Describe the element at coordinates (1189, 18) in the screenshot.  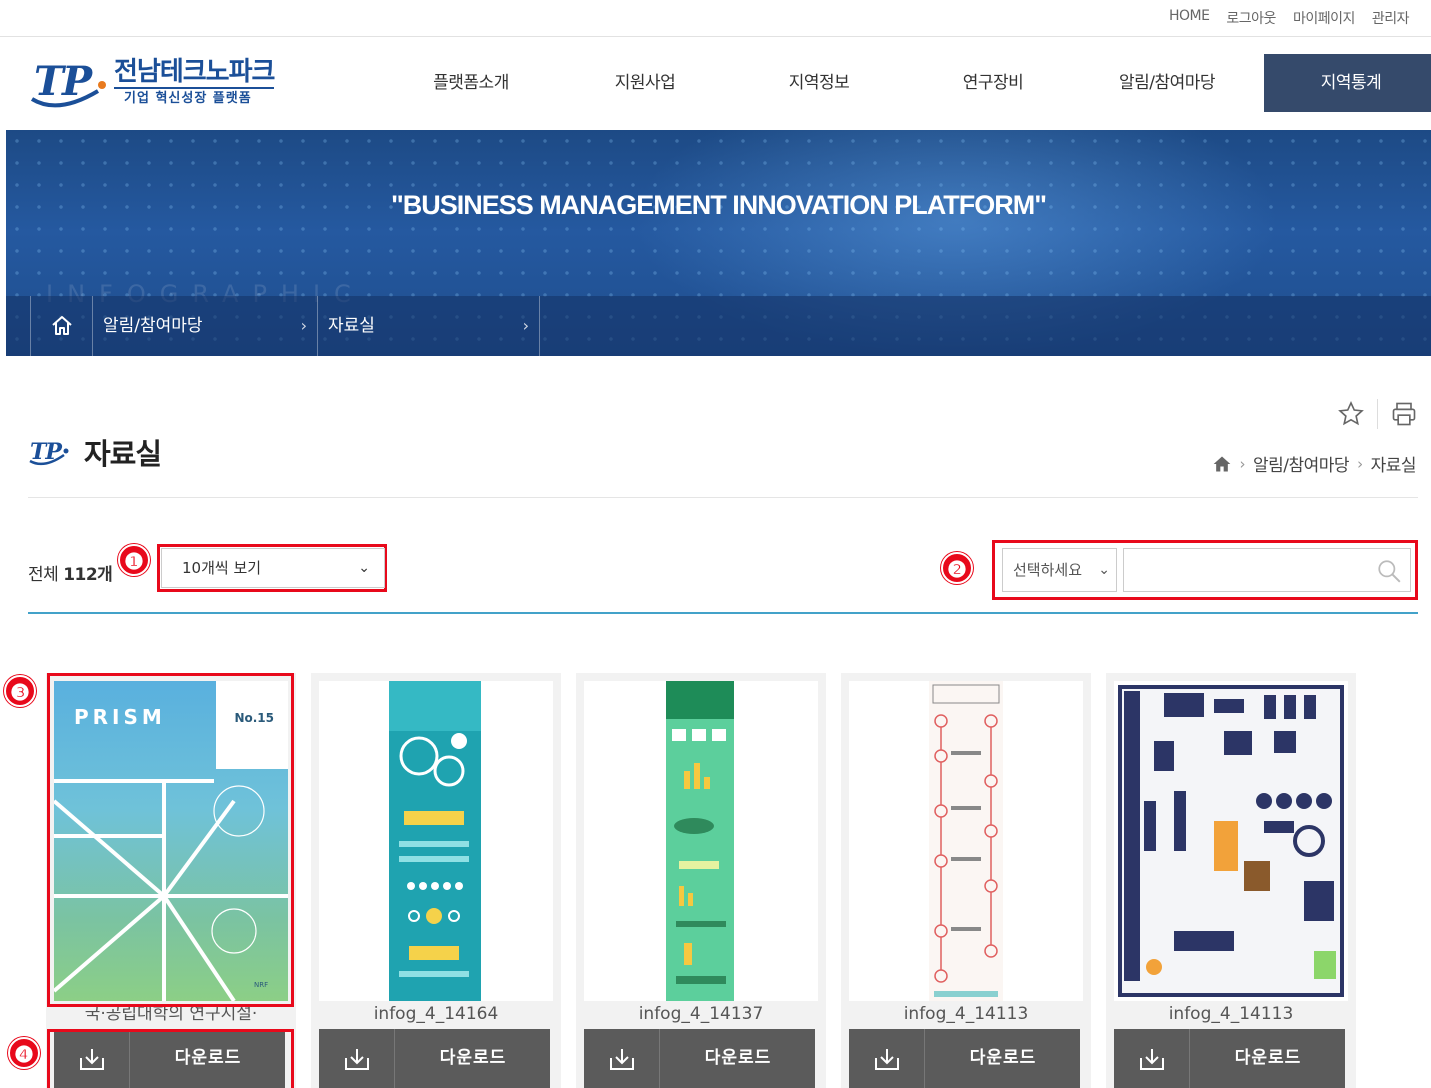
I see `util-link-home: HOME` at that location.